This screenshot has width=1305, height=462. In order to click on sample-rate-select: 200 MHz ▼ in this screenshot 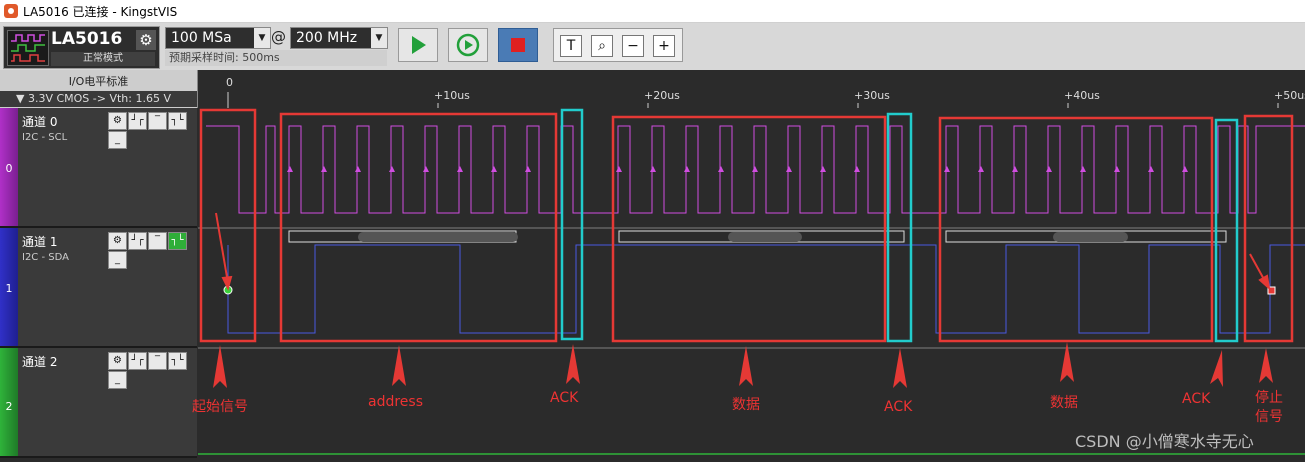, I will do `click(339, 38)`.